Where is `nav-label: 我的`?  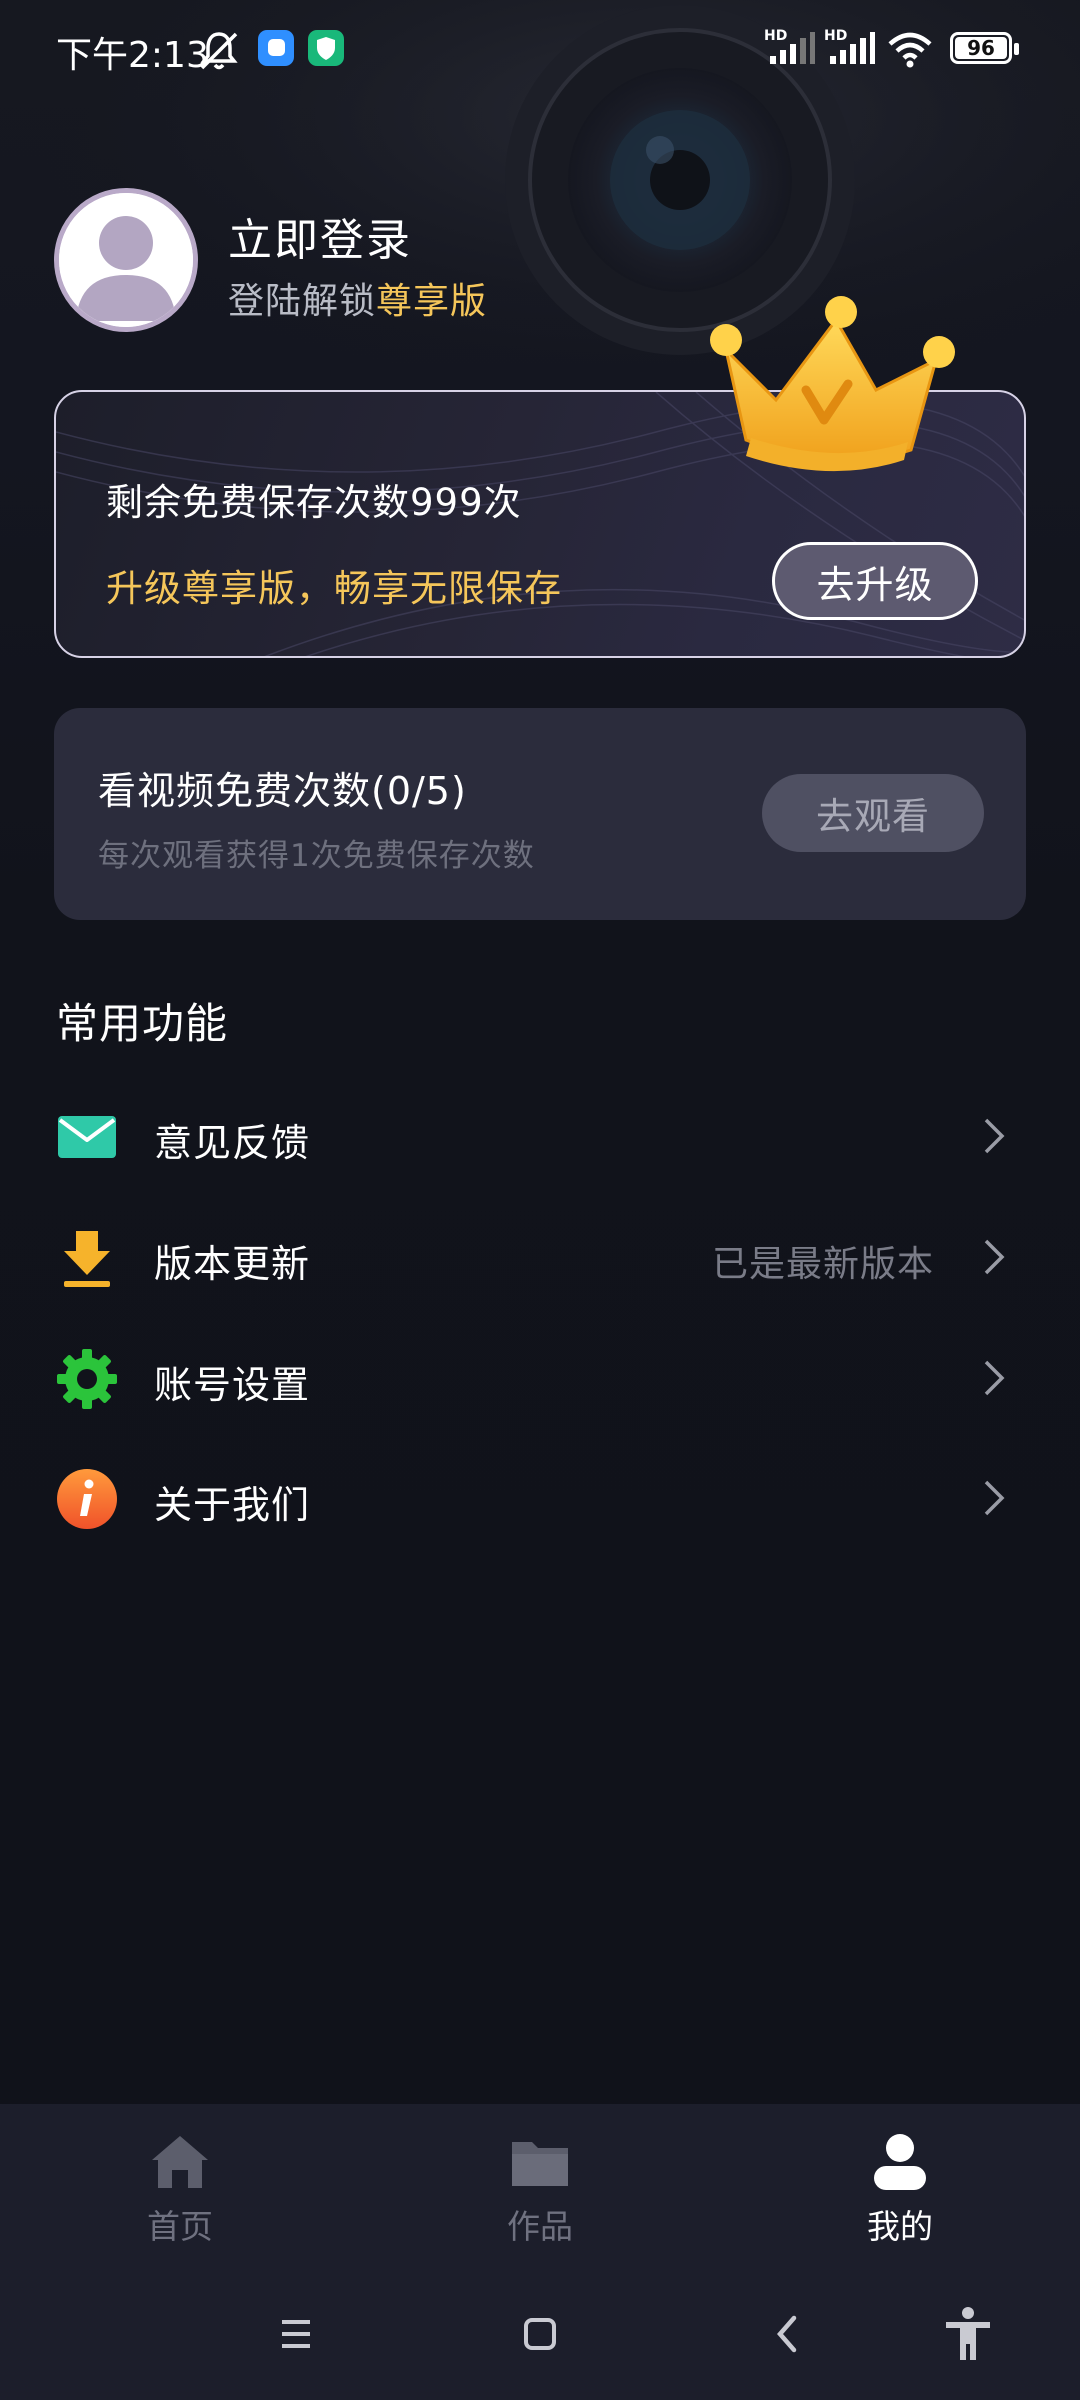
nav-label: 我的 is located at coordinates (900, 2226).